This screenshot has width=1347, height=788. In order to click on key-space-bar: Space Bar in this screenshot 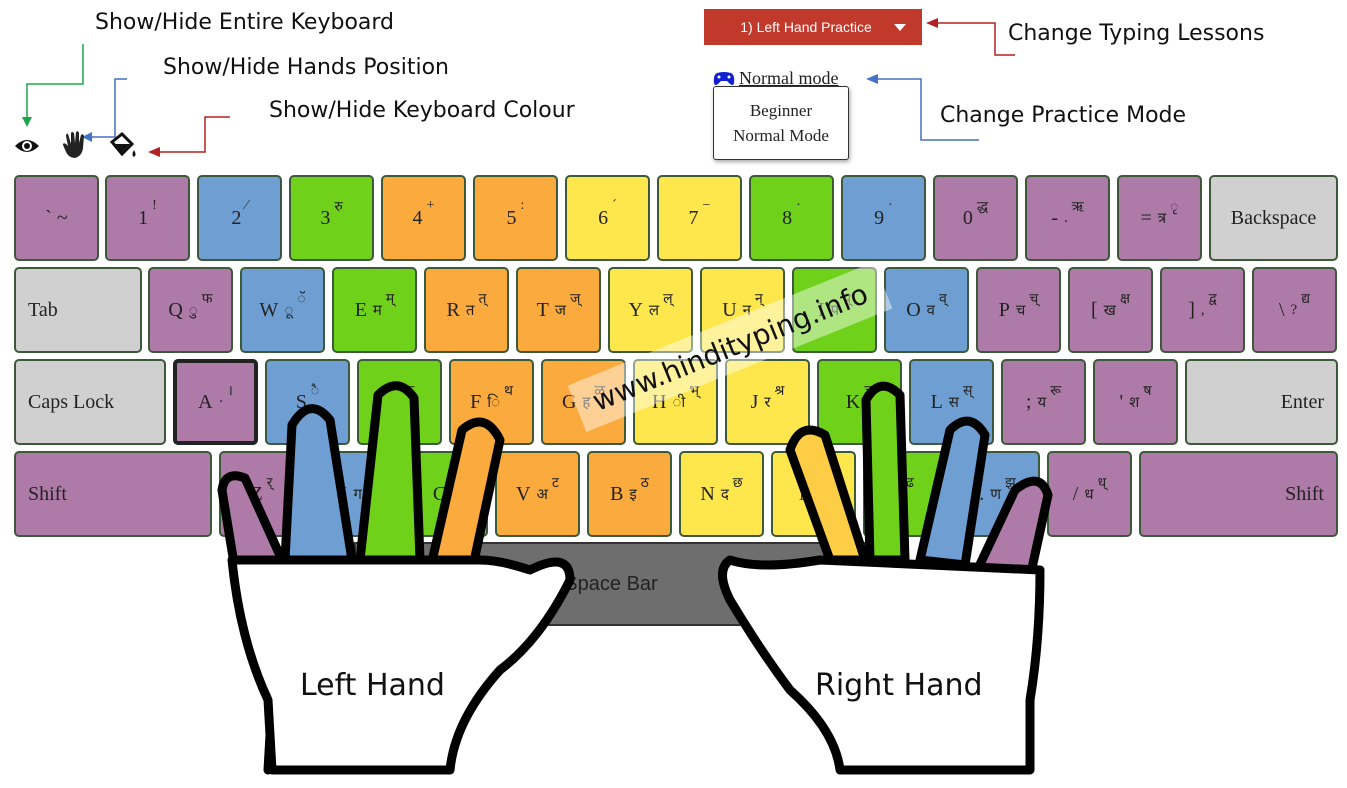, I will do `click(611, 584)`.